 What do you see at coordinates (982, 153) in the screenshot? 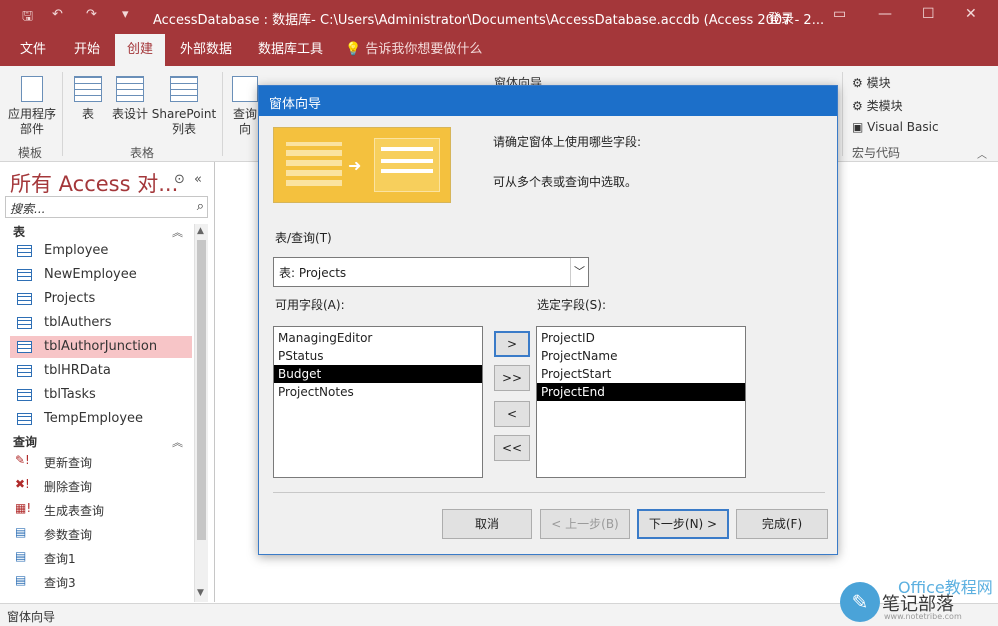
I see `collapse-ribbon-icon: ︿` at bounding box center [982, 153].